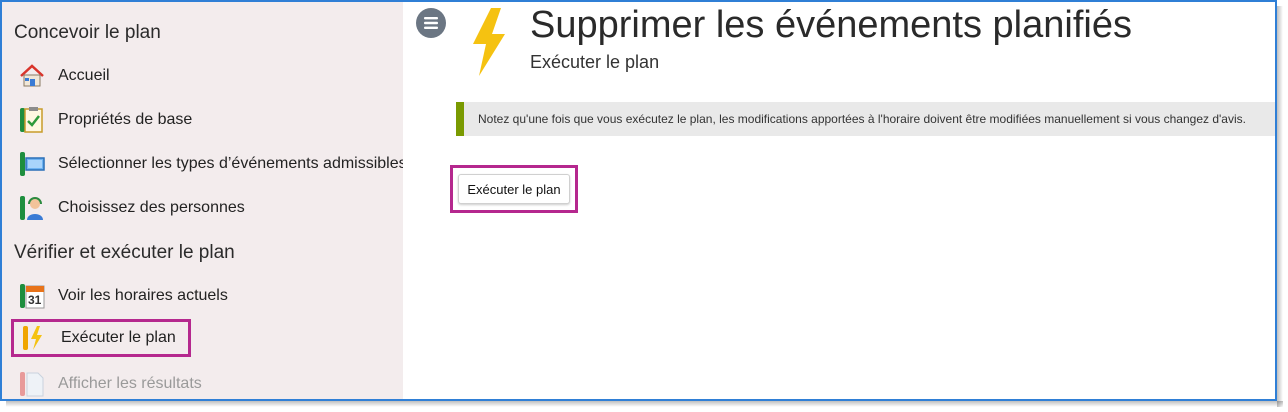  Describe the element at coordinates (32, 208) in the screenshot. I see `person-headset-icon` at that location.